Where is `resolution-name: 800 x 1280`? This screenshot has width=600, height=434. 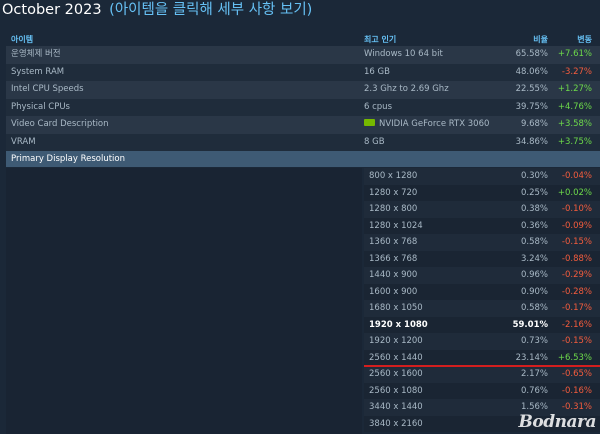
resolution-name: 800 x 1280 is located at coordinates (393, 176).